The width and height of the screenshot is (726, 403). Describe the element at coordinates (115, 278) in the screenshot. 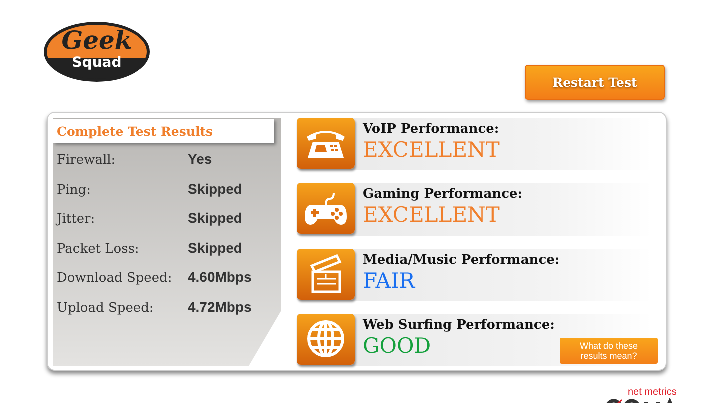

I see `result-label: Download Speed:` at that location.